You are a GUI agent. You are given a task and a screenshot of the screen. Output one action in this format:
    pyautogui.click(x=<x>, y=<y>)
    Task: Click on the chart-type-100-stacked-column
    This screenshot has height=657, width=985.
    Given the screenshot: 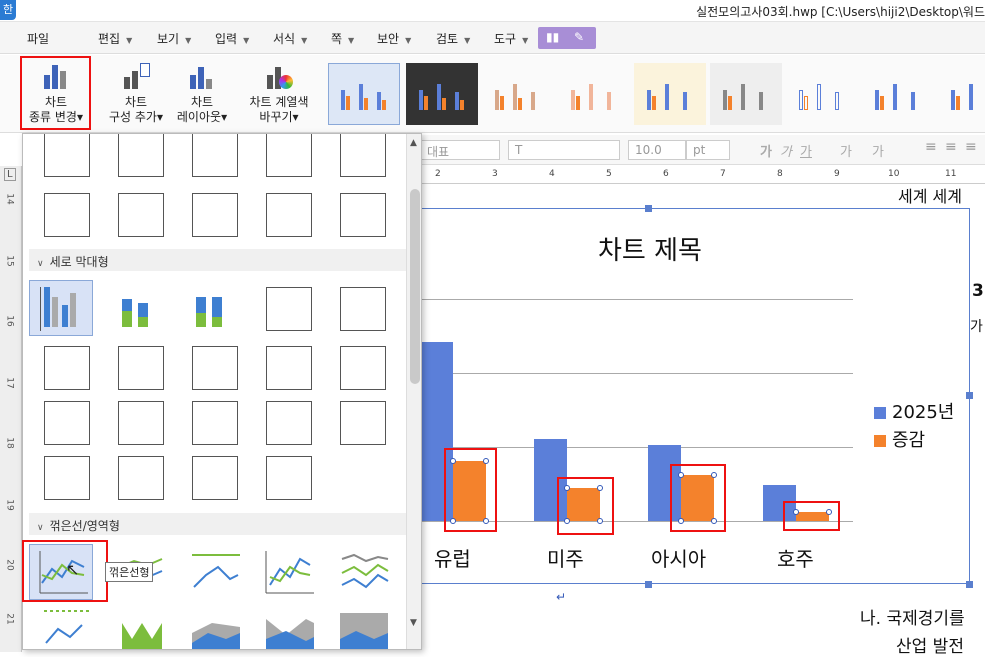 What is the action you would take?
    pyautogui.click(x=213, y=308)
    